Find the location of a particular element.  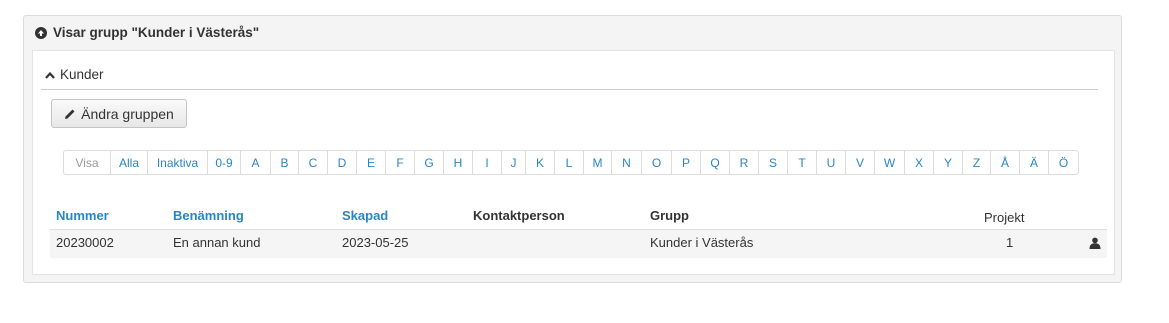

section-divider is located at coordinates (569, 89).